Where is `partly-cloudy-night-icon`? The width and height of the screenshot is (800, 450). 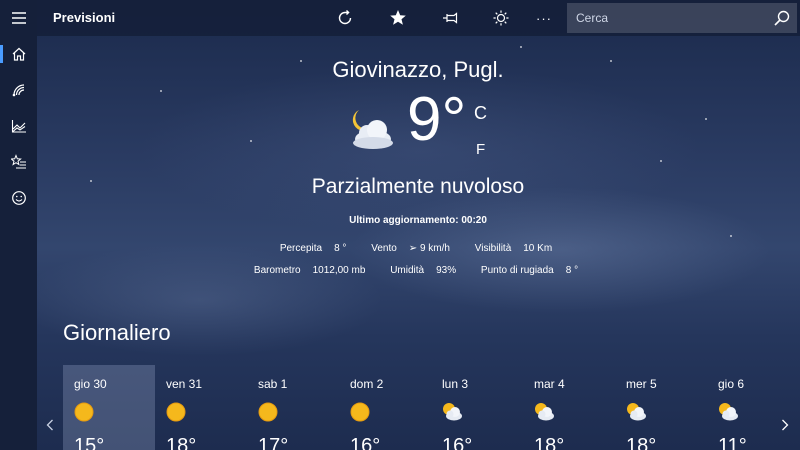 partly-cloudy-night-icon is located at coordinates (372, 129).